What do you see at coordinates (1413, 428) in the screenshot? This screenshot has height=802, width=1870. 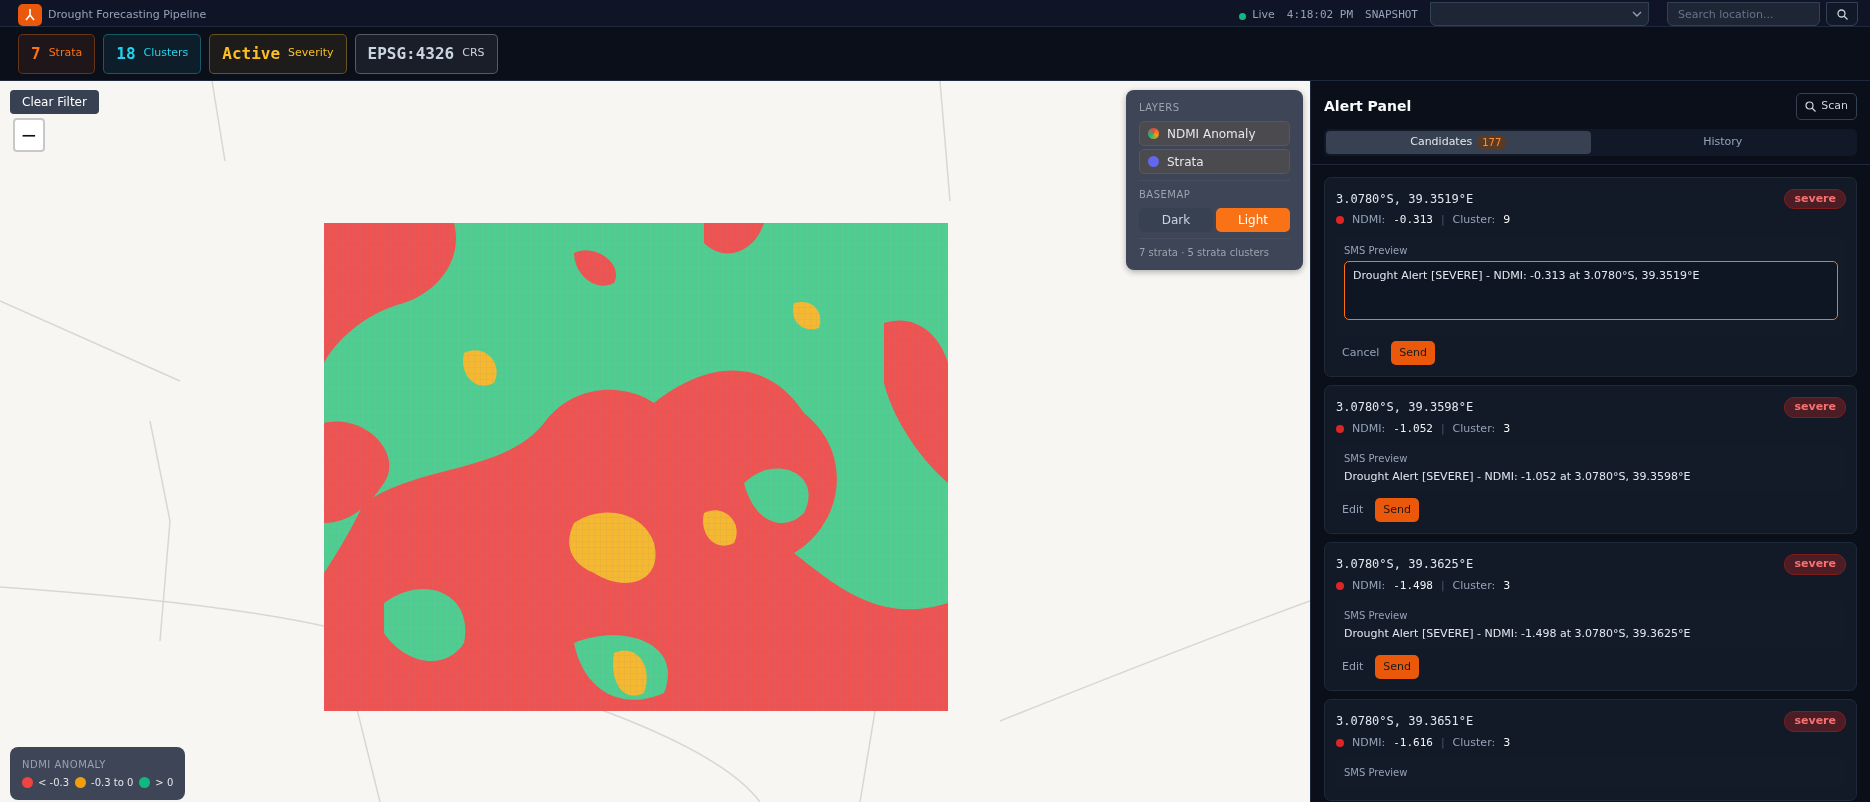 I see `ndmi-value: -1.052` at bounding box center [1413, 428].